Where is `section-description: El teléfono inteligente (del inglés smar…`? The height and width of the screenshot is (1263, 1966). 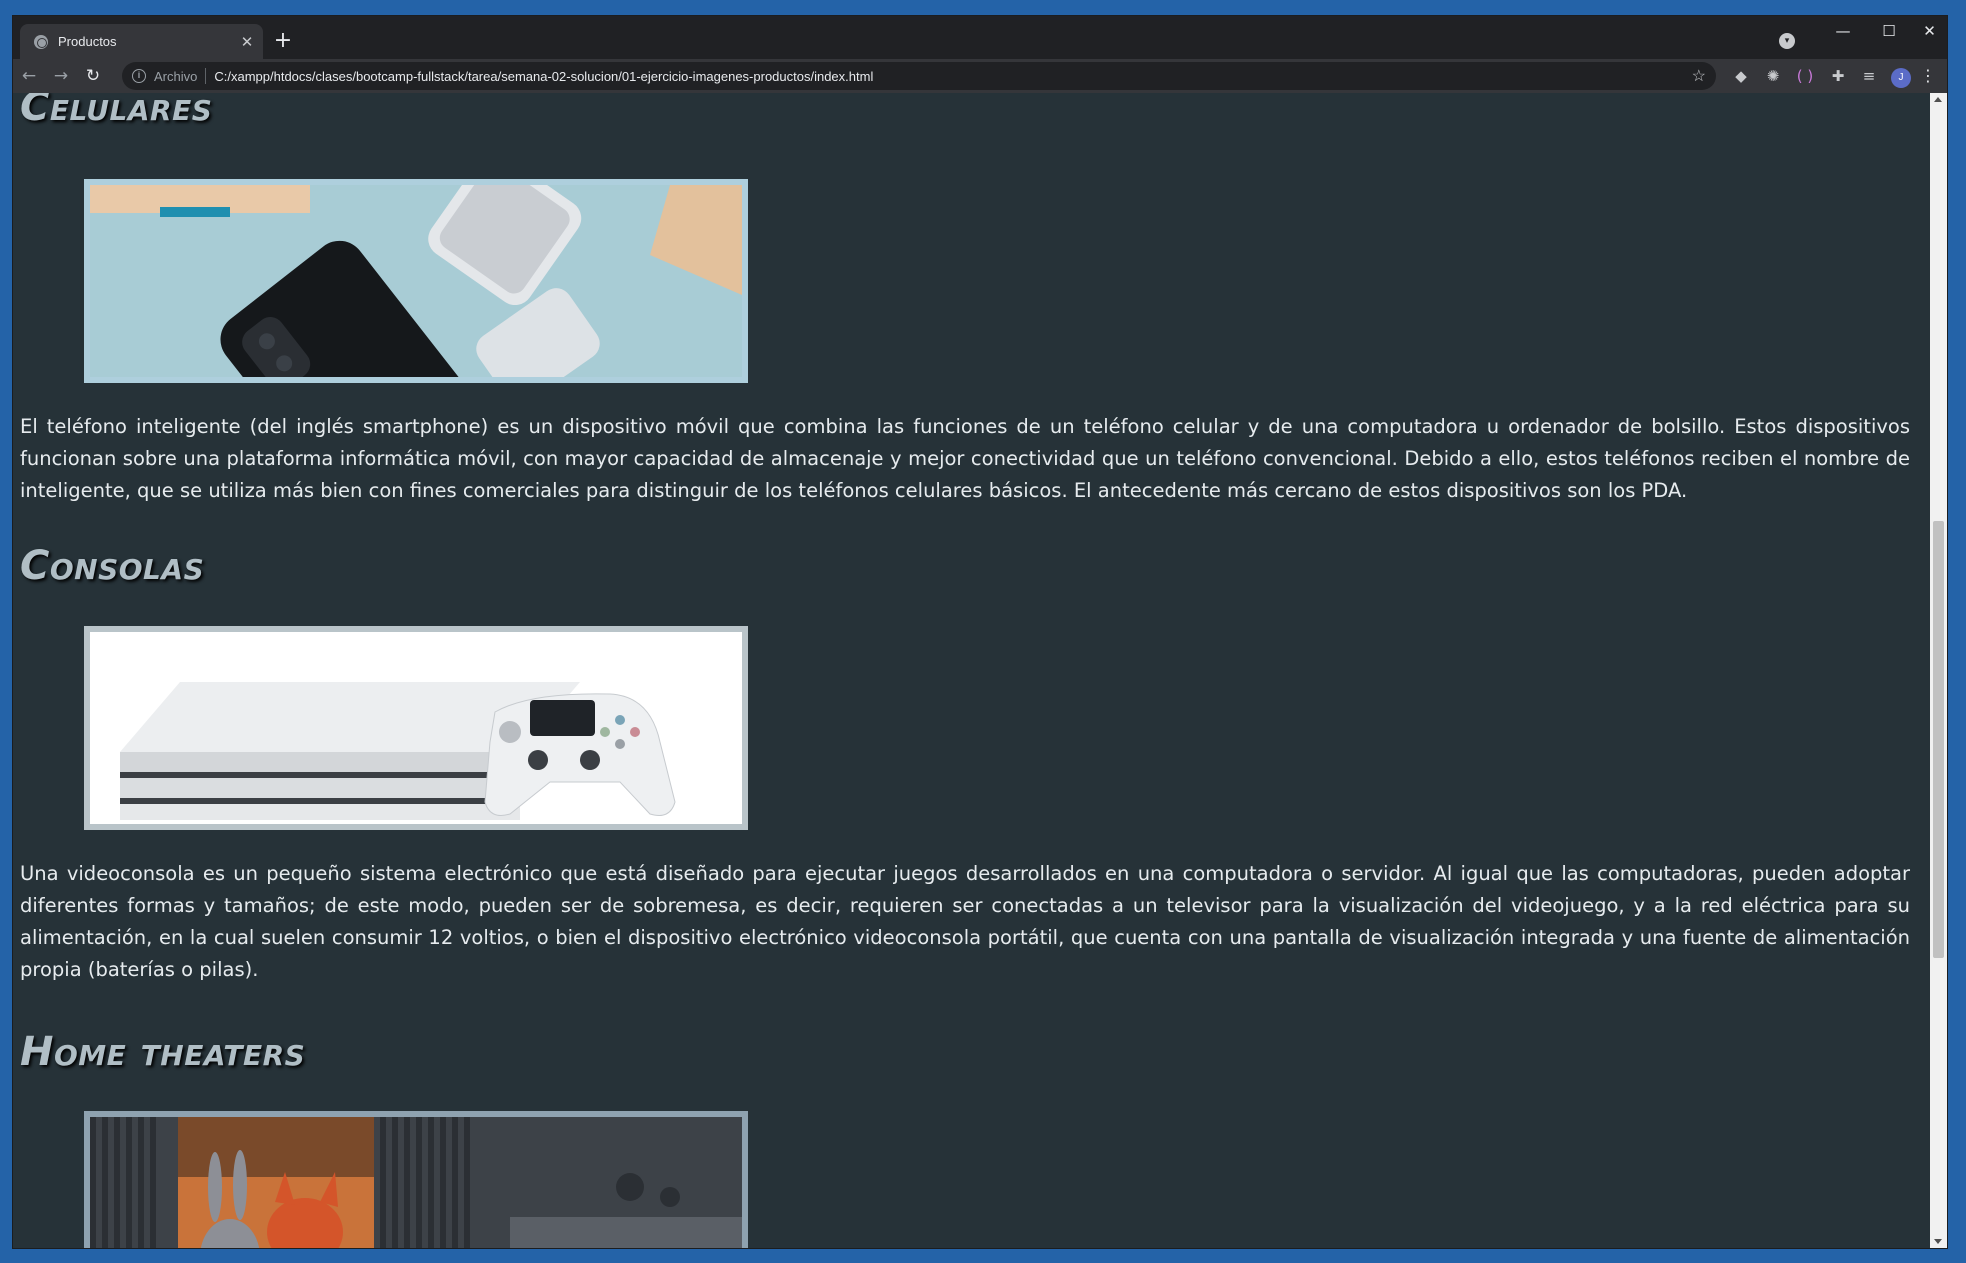 section-description: El teléfono inteligente (del inglés smar… is located at coordinates (965, 458).